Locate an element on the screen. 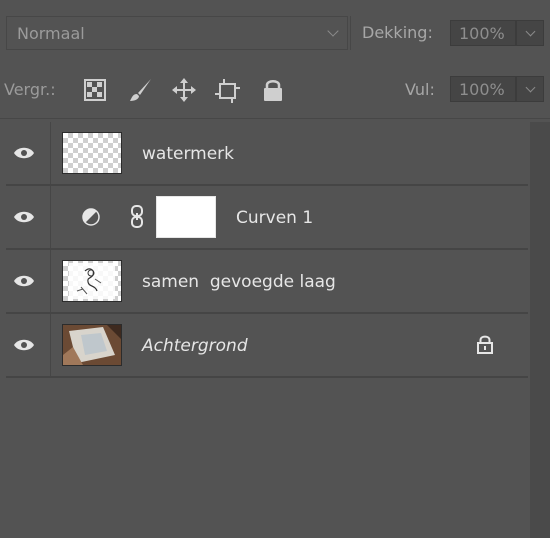  photo-thumbnail-image is located at coordinates (92, 345).